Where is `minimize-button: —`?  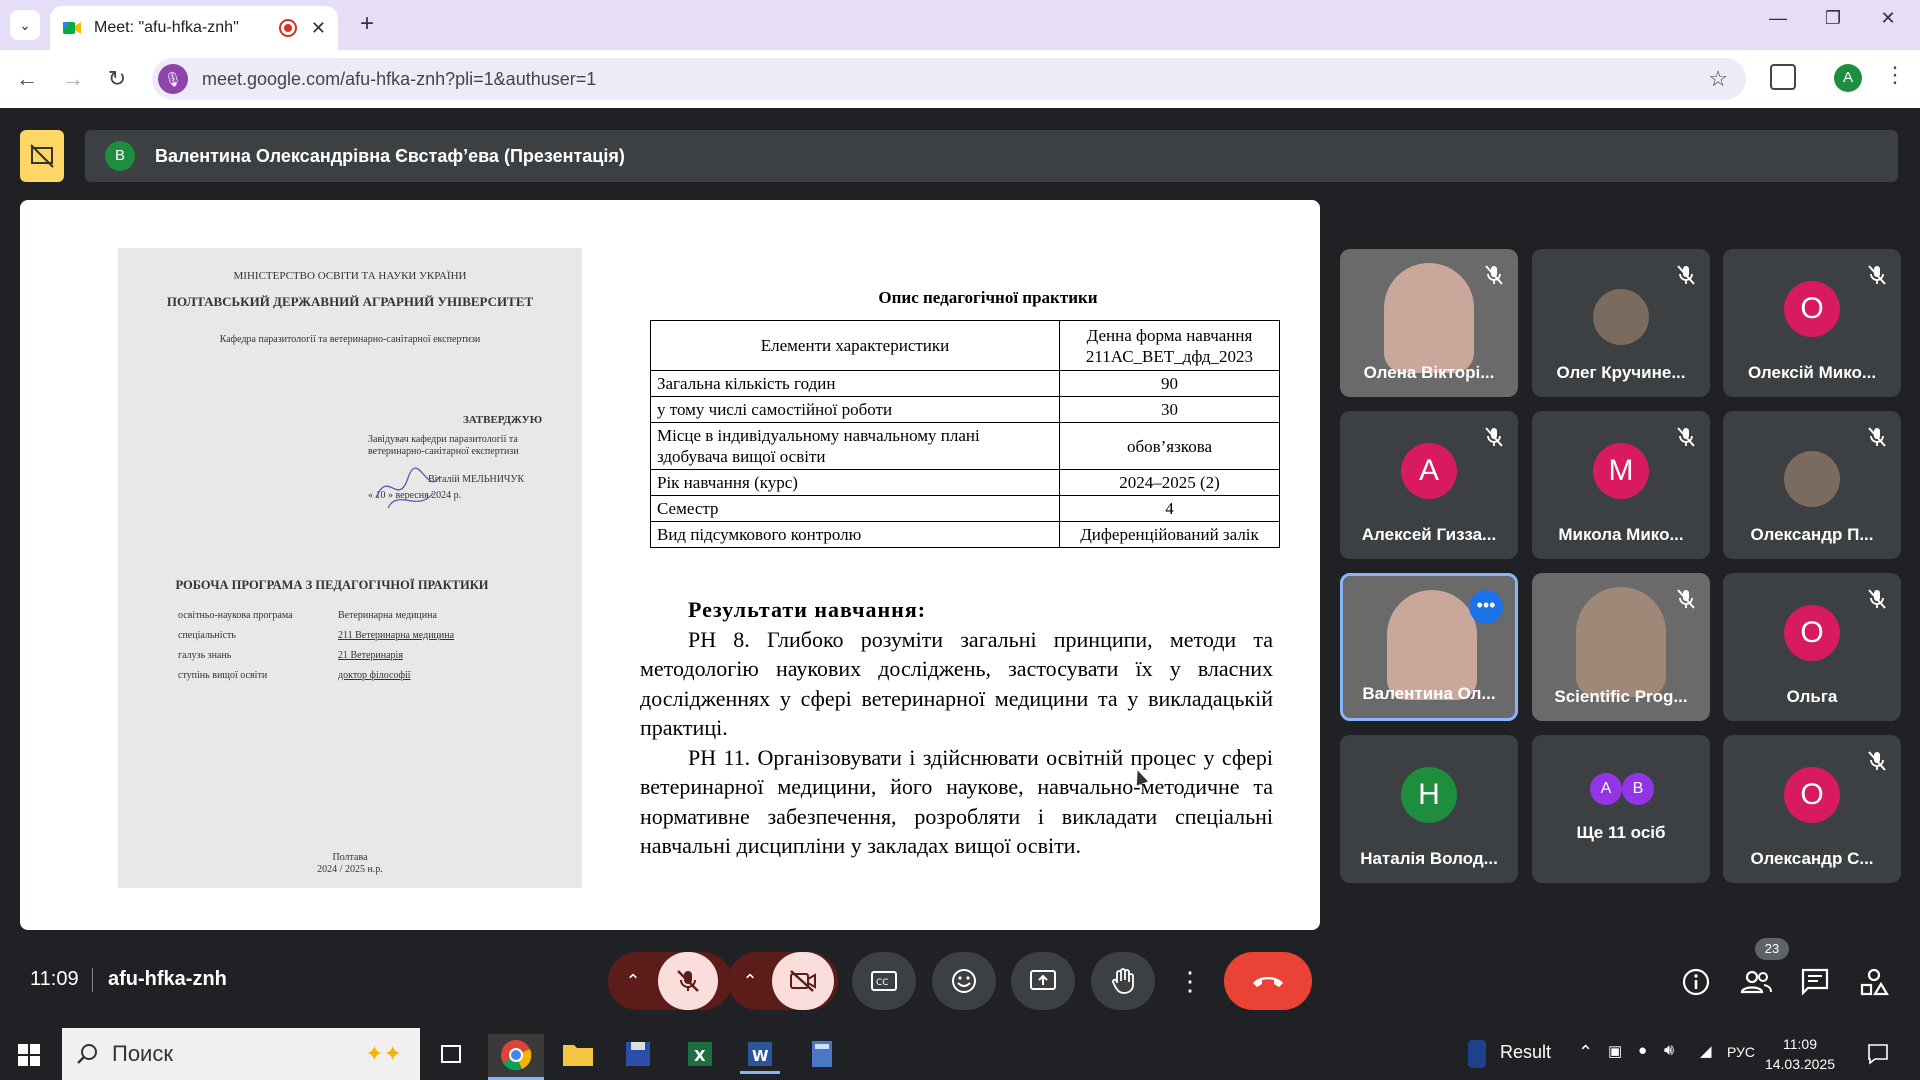 minimize-button: — is located at coordinates (1778, 18).